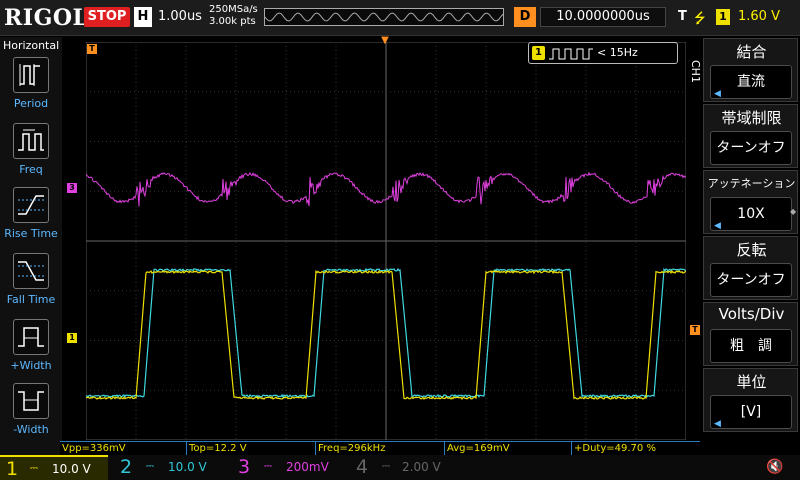 The width and height of the screenshot is (800, 480). I want to click on ch4-coupling: ⎓, so click(386, 466).